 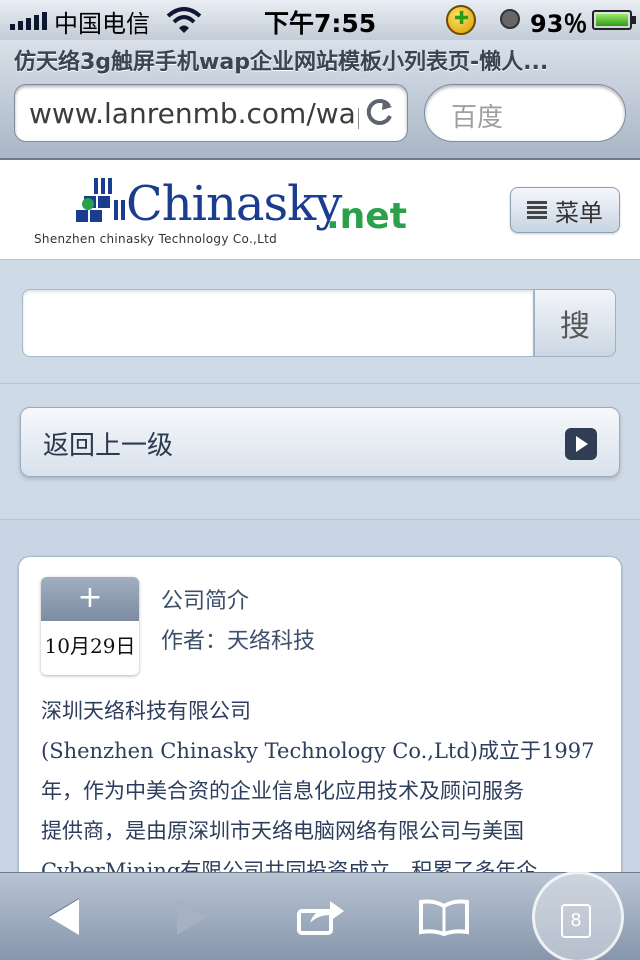 I want to click on bookmarks-icon, so click(x=444, y=917).